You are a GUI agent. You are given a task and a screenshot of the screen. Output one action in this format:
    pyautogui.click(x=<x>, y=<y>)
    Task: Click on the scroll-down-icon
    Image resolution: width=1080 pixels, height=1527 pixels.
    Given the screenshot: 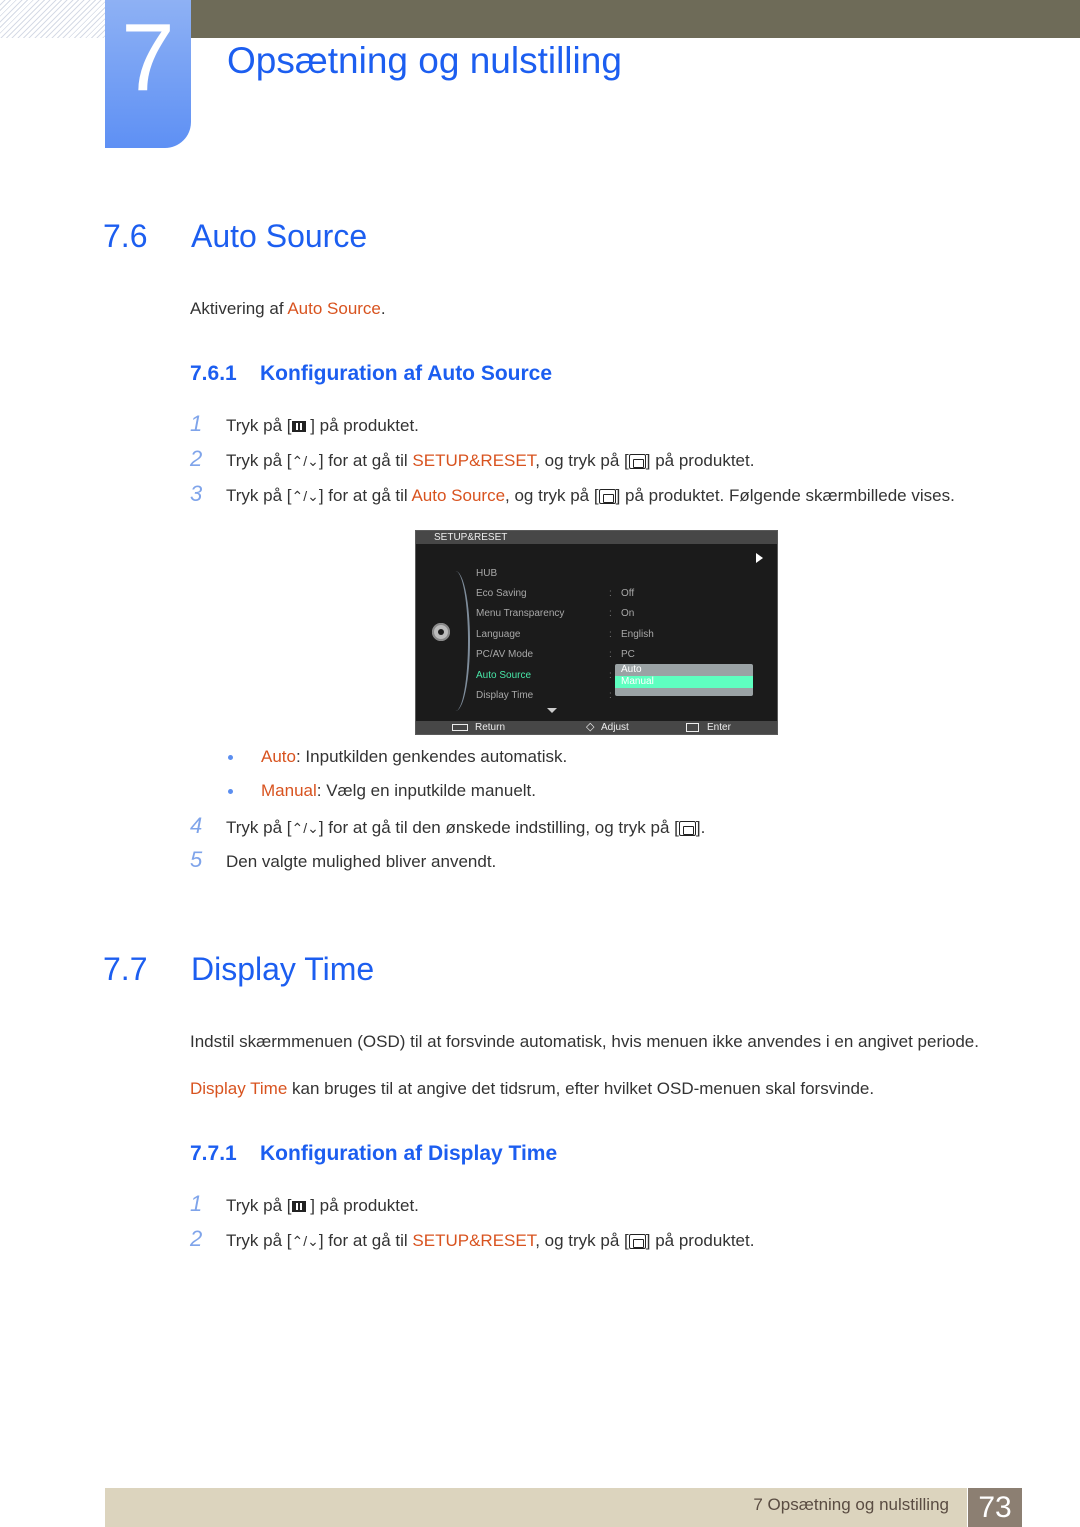 What is the action you would take?
    pyautogui.click(x=552, y=710)
    